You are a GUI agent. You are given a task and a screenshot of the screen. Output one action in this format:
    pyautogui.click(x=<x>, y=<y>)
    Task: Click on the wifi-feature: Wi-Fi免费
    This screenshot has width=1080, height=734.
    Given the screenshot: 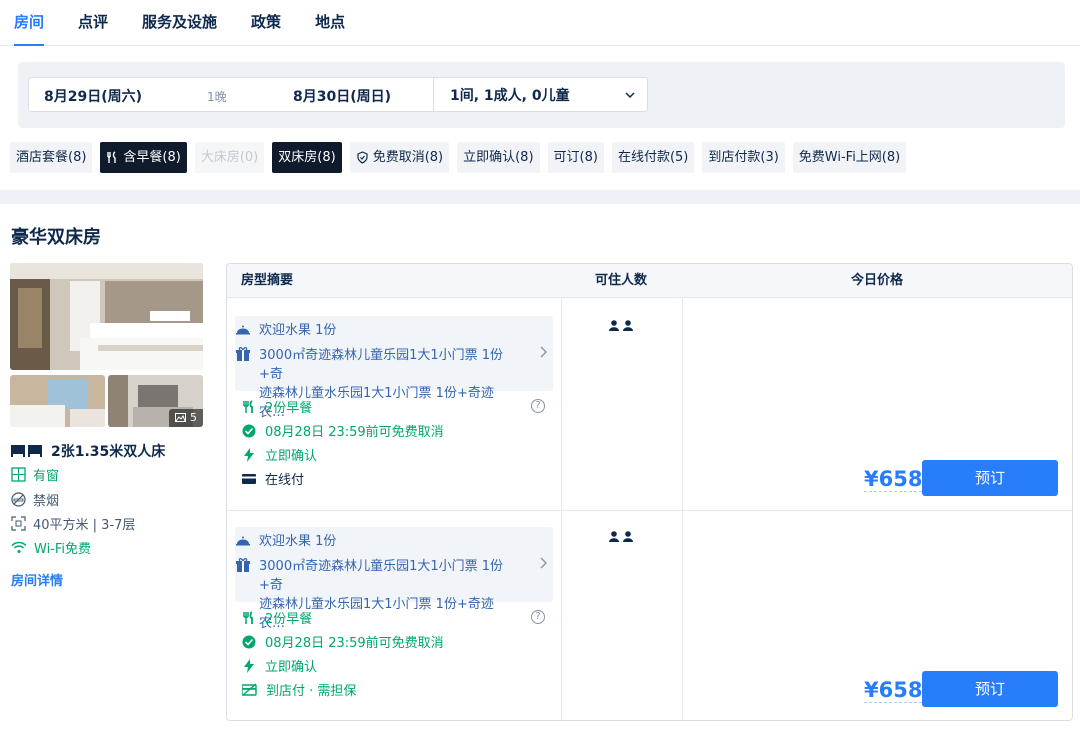 What is the action you would take?
    pyautogui.click(x=51, y=547)
    